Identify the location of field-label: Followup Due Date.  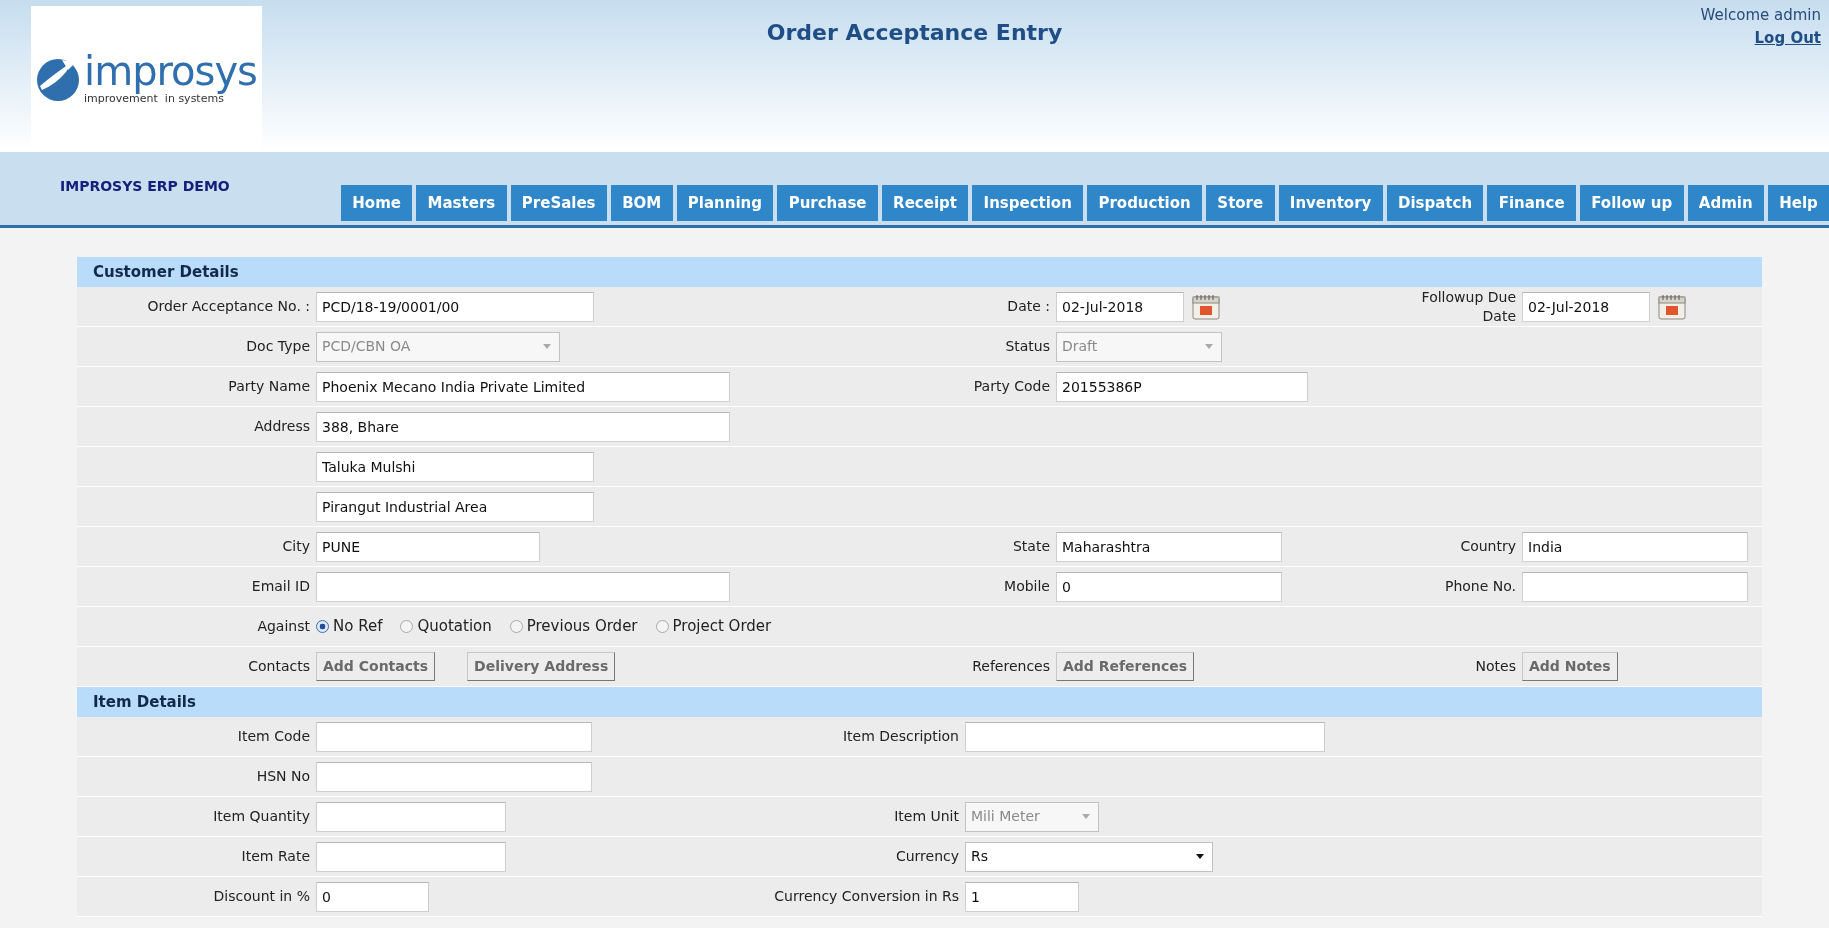
(1468, 306).